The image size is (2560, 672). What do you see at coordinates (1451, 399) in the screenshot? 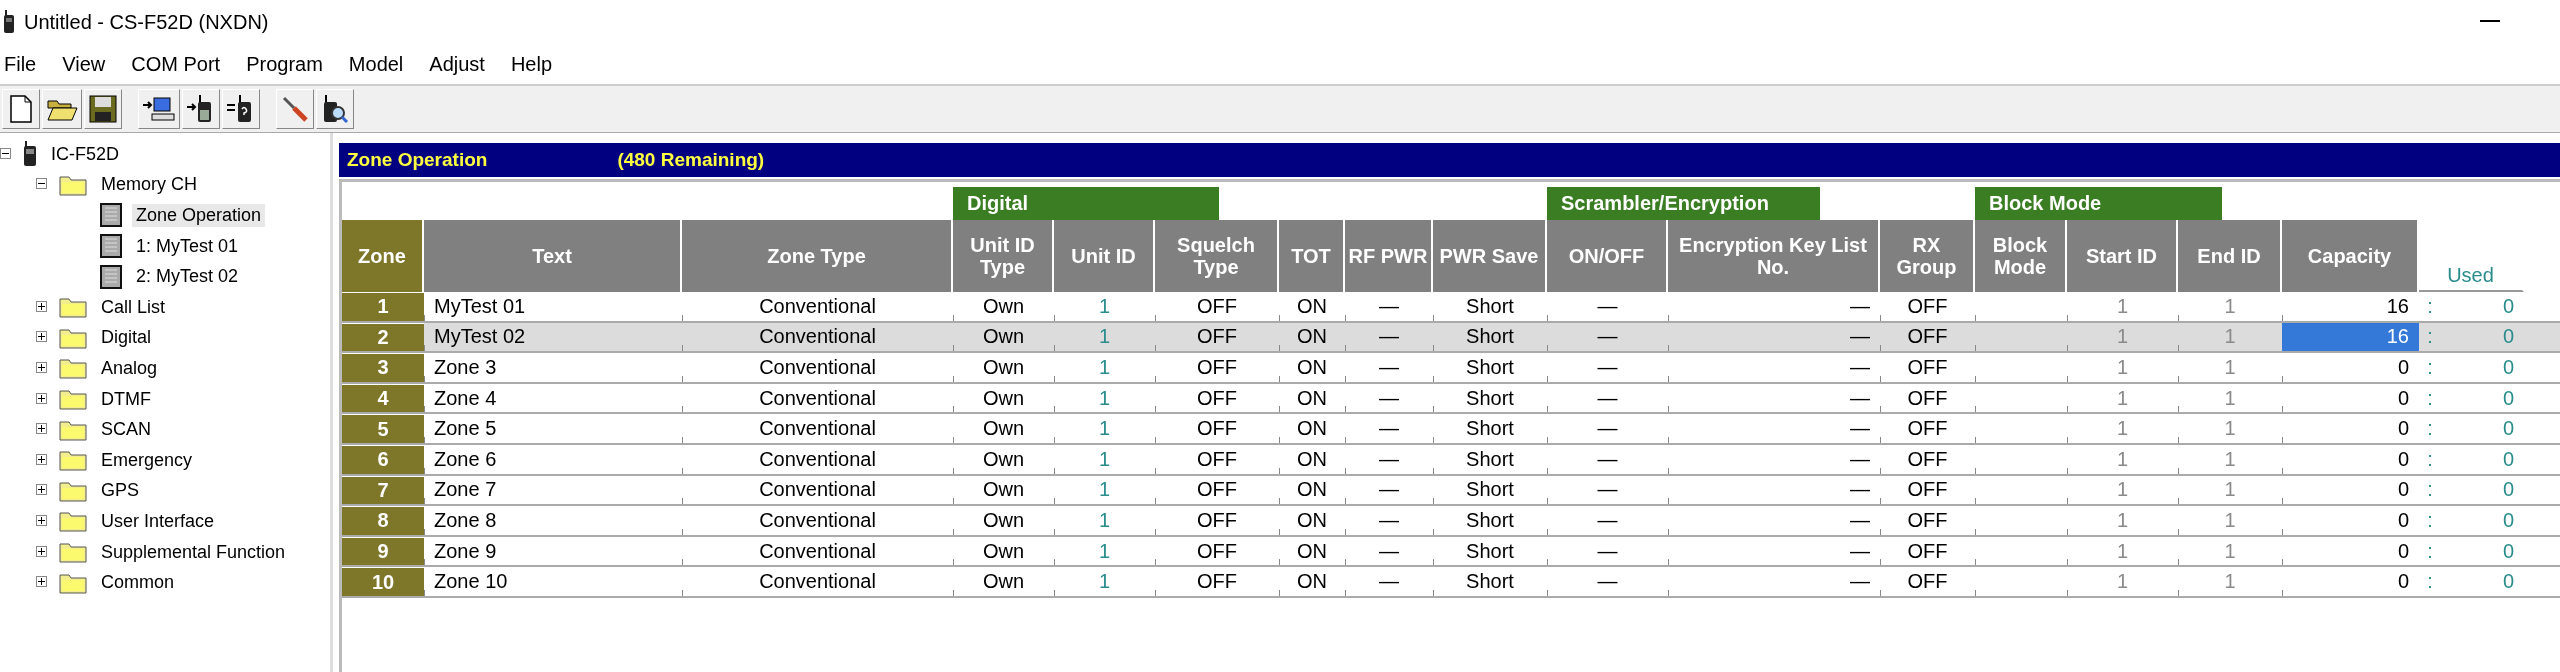
I see `table-row: 4 Zone 4 Conventional Own 1 OFF ON — Short — — OFF 1 1 0 : 0` at bounding box center [1451, 399].